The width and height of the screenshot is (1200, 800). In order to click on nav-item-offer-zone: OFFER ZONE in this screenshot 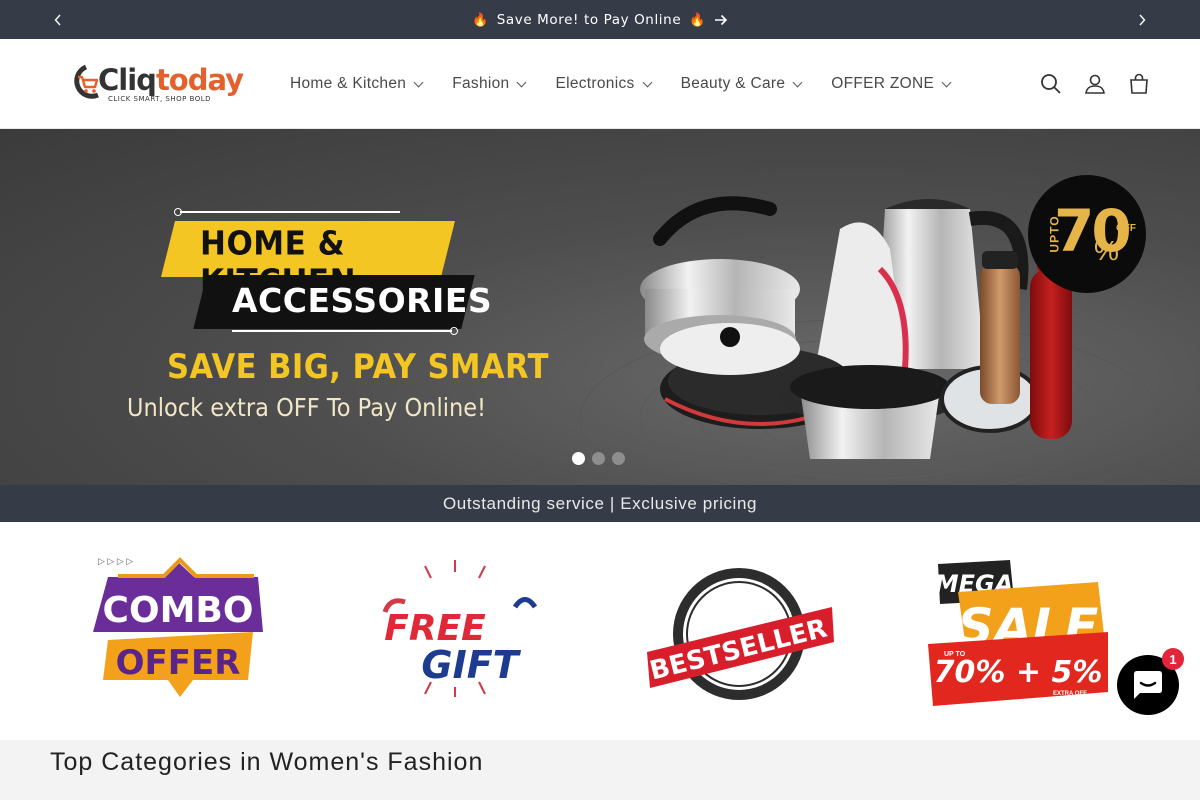, I will do `click(890, 84)`.